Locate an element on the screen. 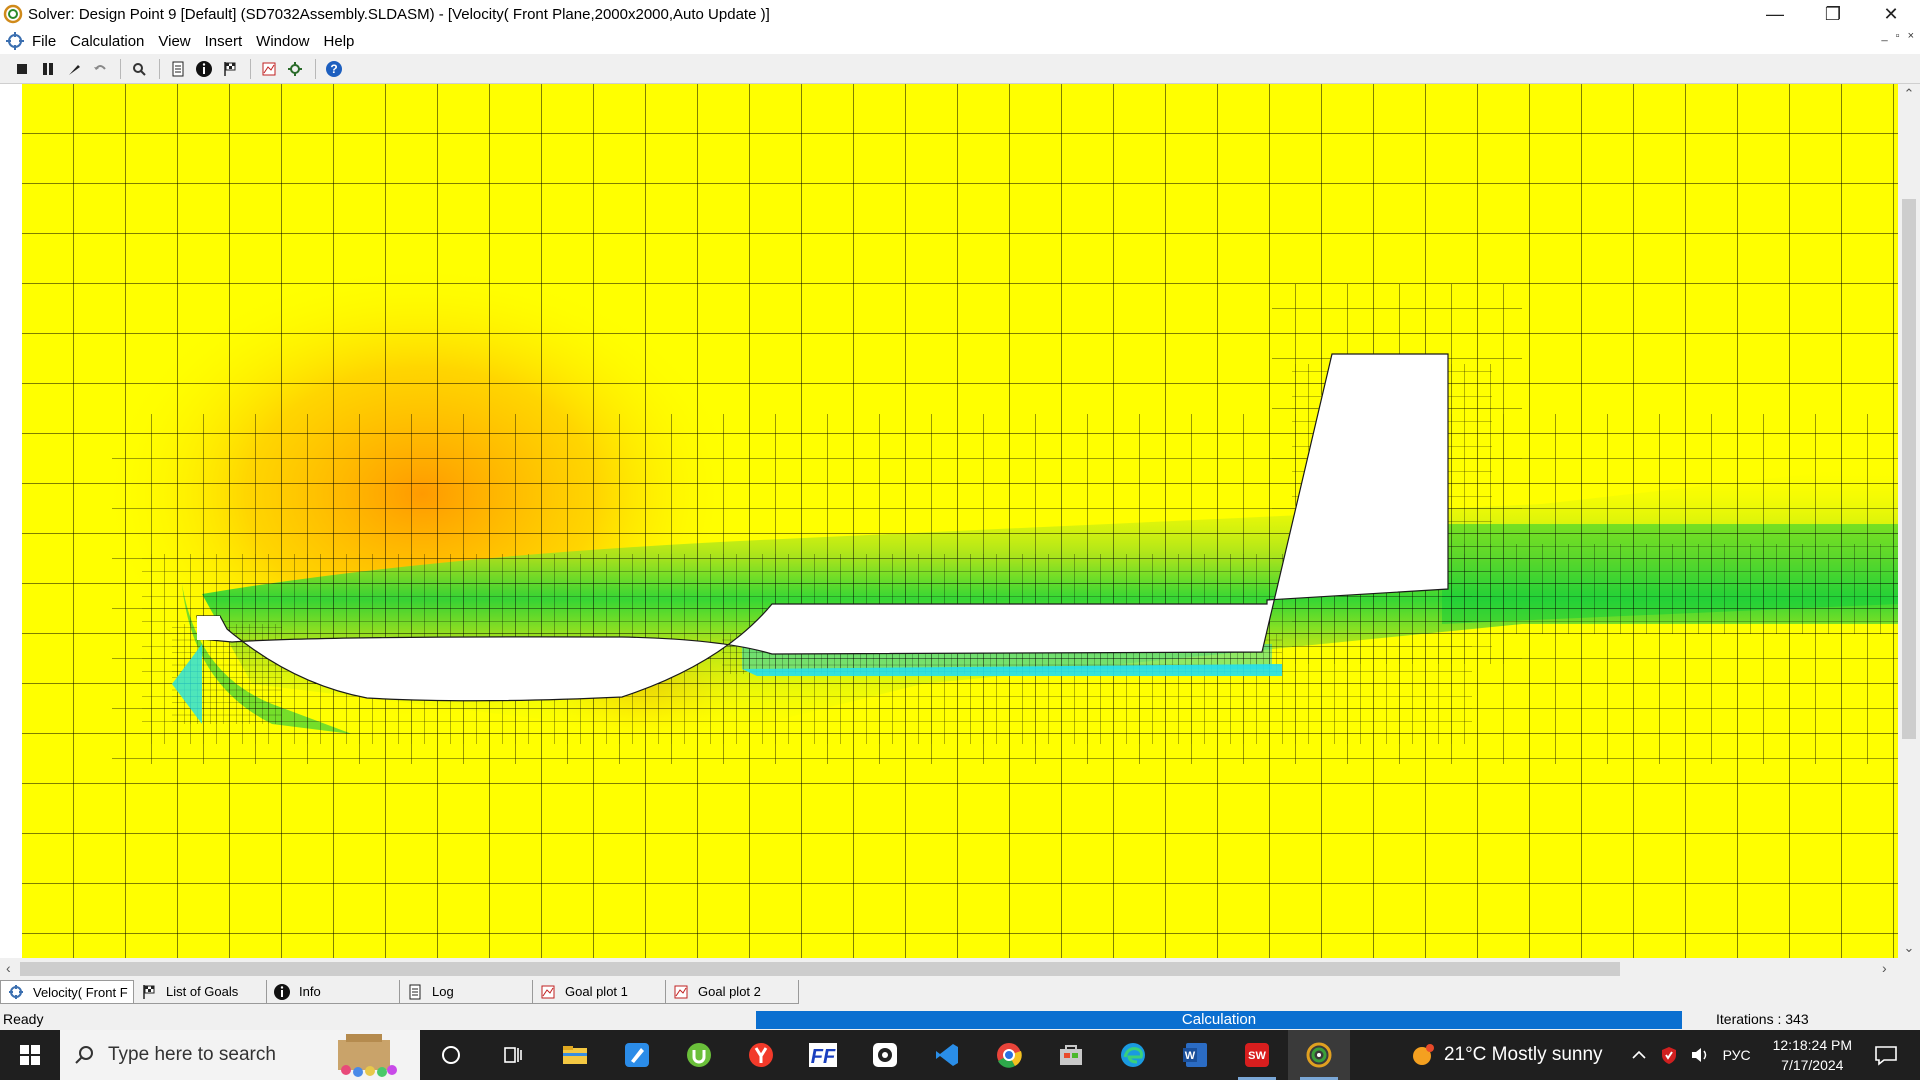  edge-icon is located at coordinates (1133, 1055).